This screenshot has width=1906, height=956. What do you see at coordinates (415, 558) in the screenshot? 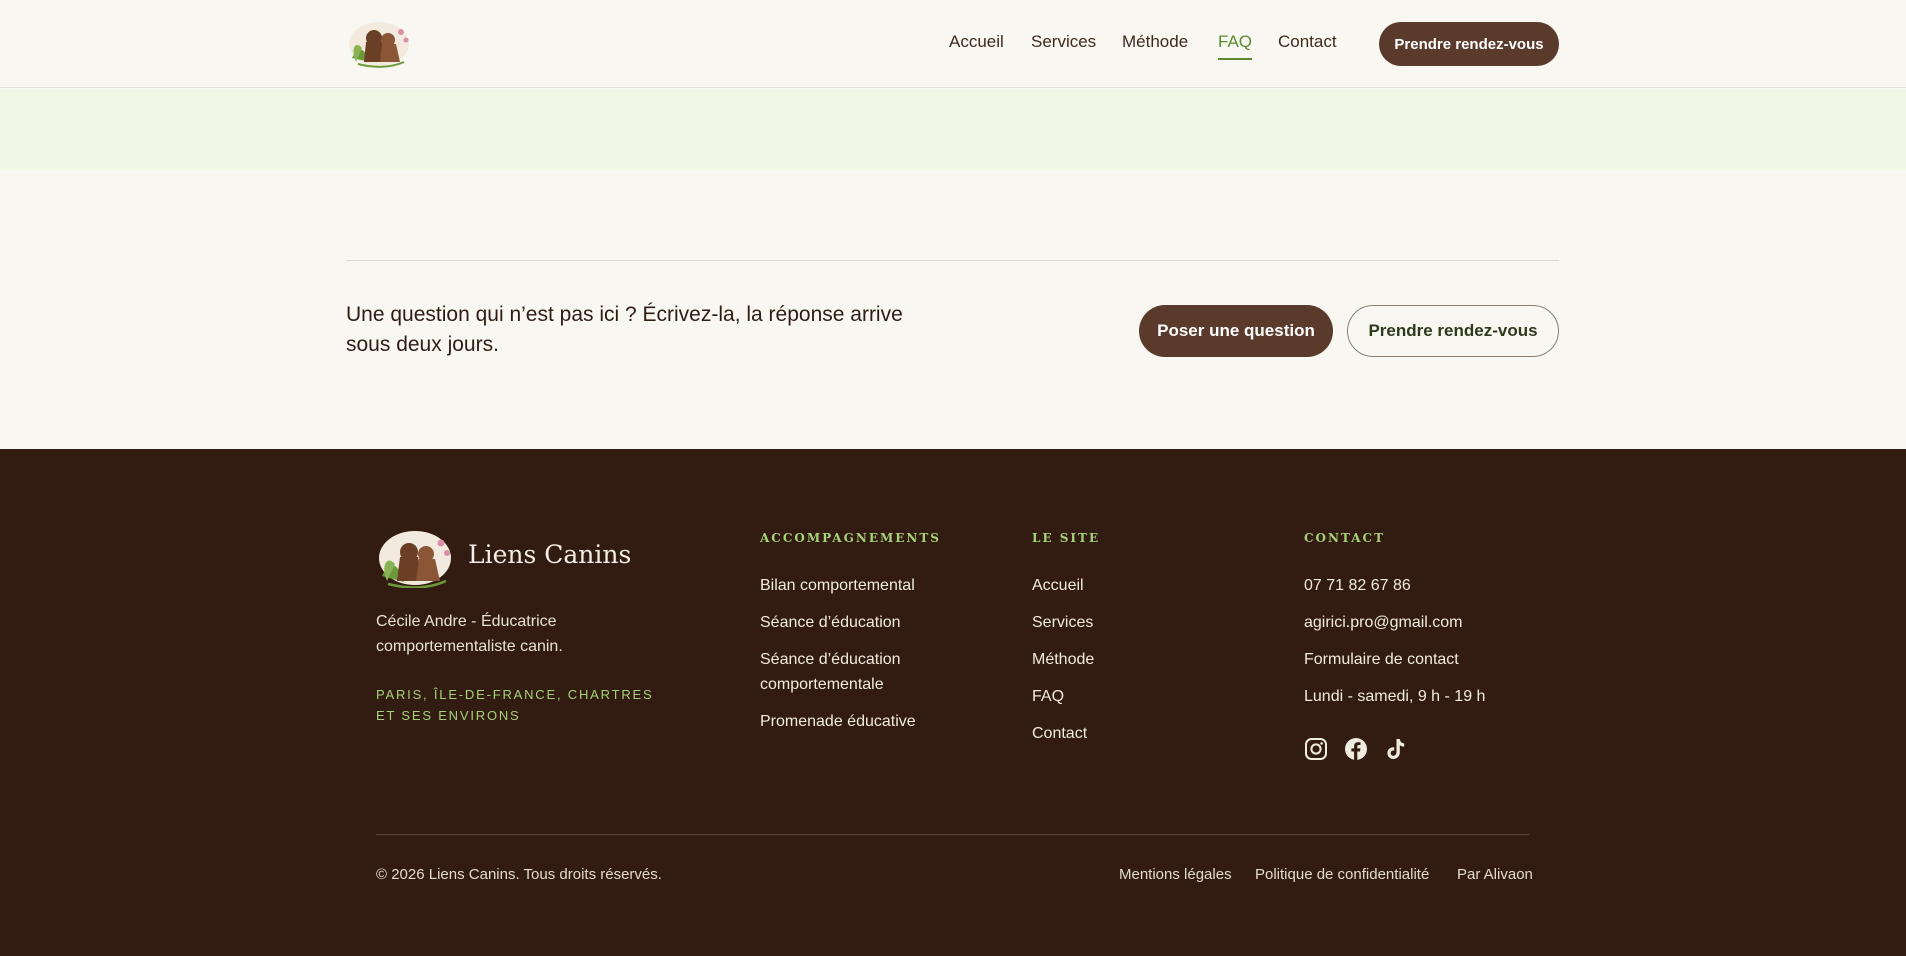
I see `footer-logo-icon` at bounding box center [415, 558].